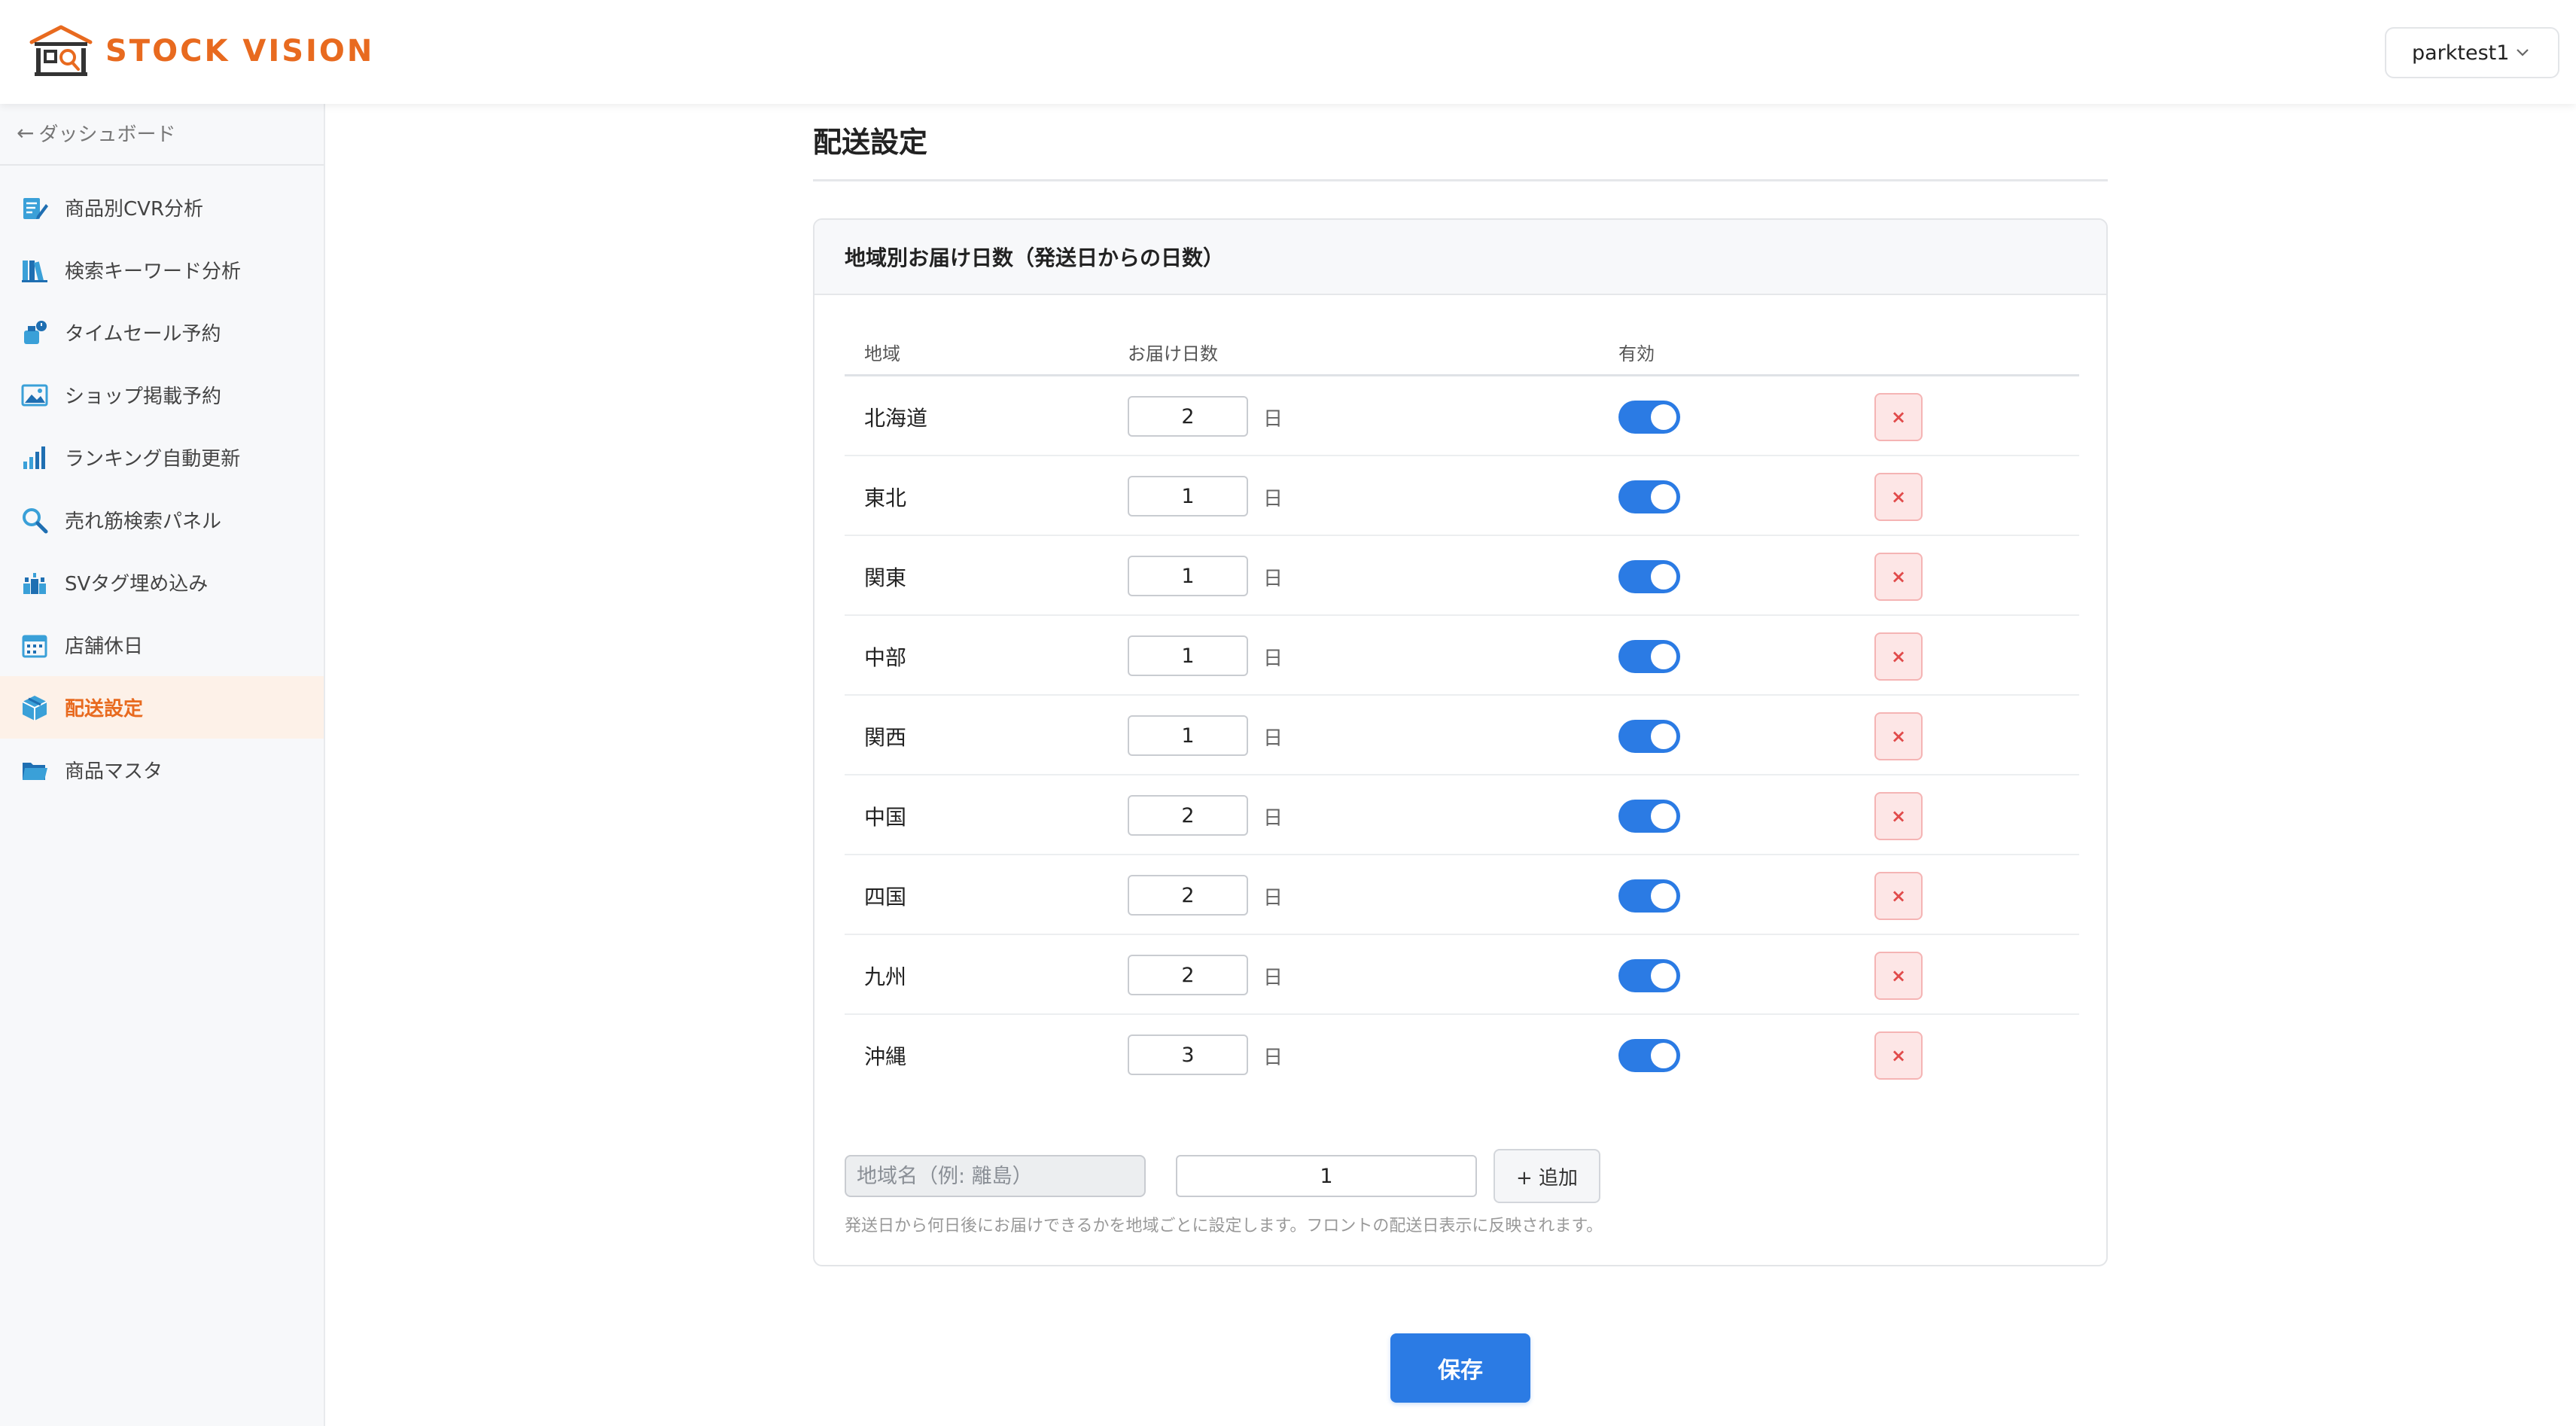  I want to click on table-row: 四国 日 ×, so click(1462, 895).